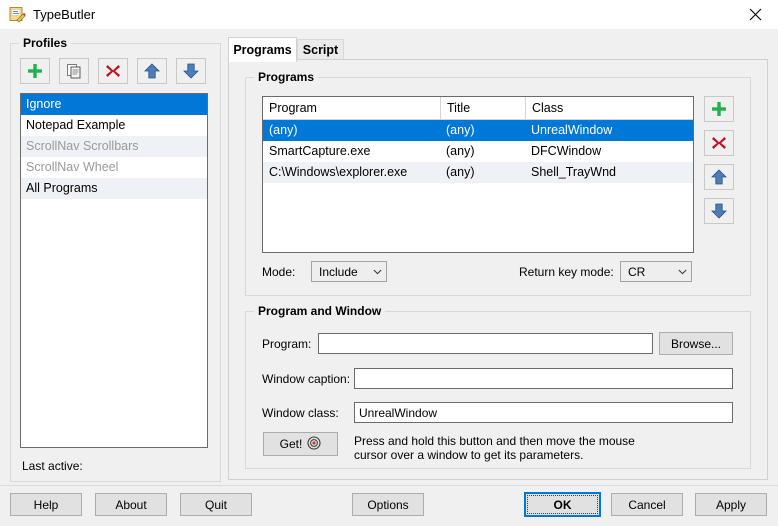 Image resolution: width=778 pixels, height=526 pixels. What do you see at coordinates (351, 108) in the screenshot?
I see `column-header-program: Program` at bounding box center [351, 108].